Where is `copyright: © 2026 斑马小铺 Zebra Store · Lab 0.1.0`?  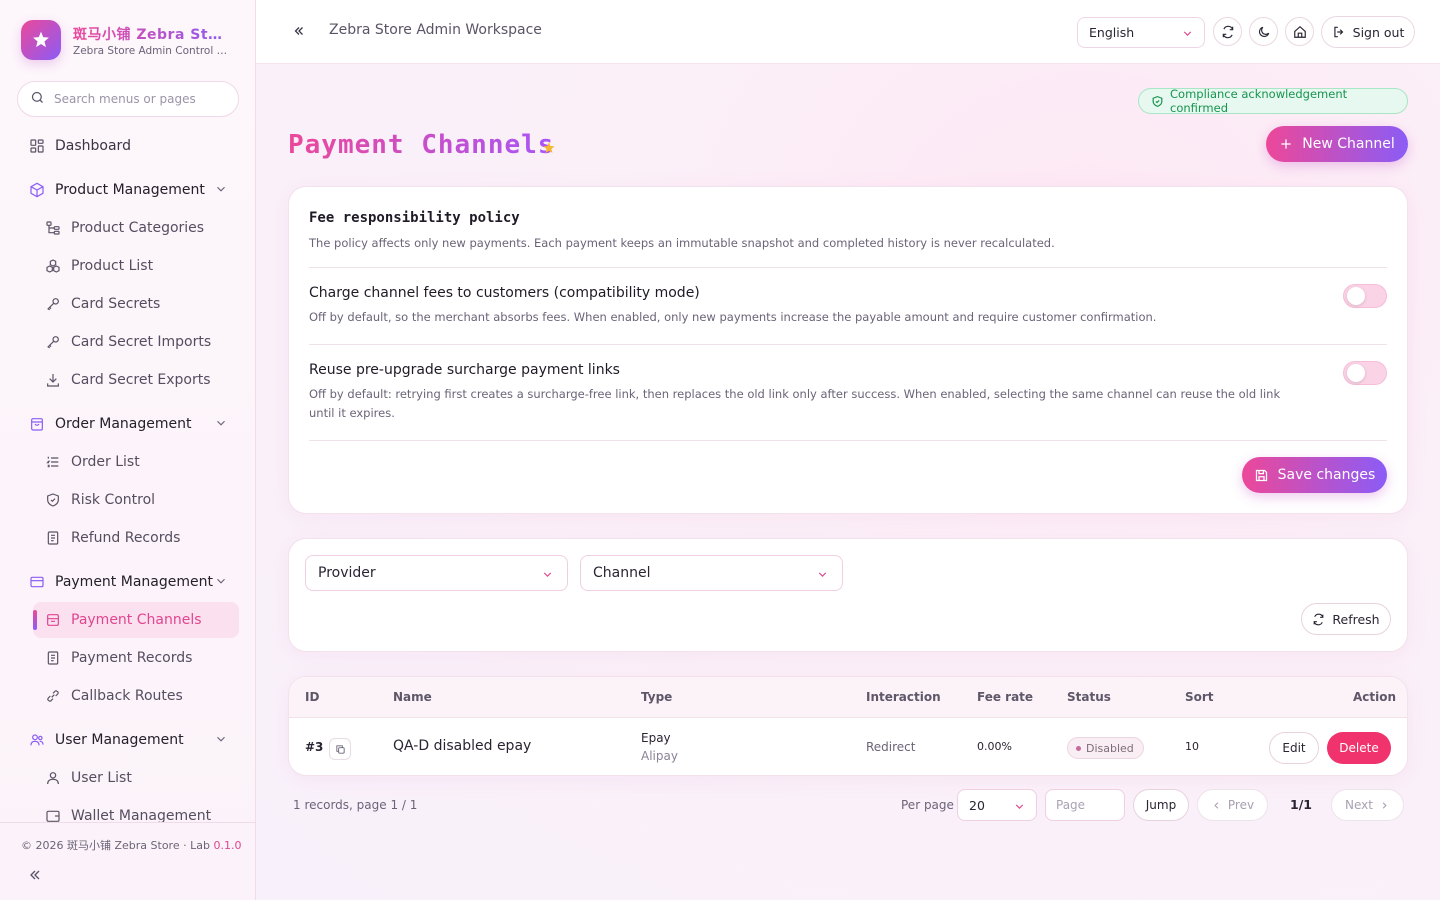
copyright: © 2026 斑马小铺 Zebra Store · Lab 0.1.0 is located at coordinates (131, 845).